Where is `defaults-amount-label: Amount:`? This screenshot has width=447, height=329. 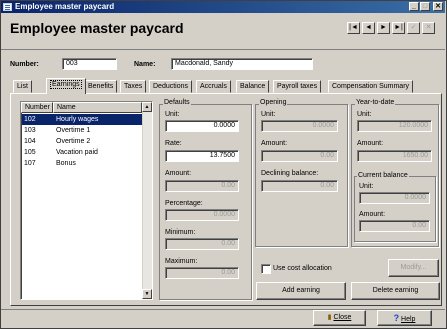
defaults-amount-label: Amount: is located at coordinates (178, 173).